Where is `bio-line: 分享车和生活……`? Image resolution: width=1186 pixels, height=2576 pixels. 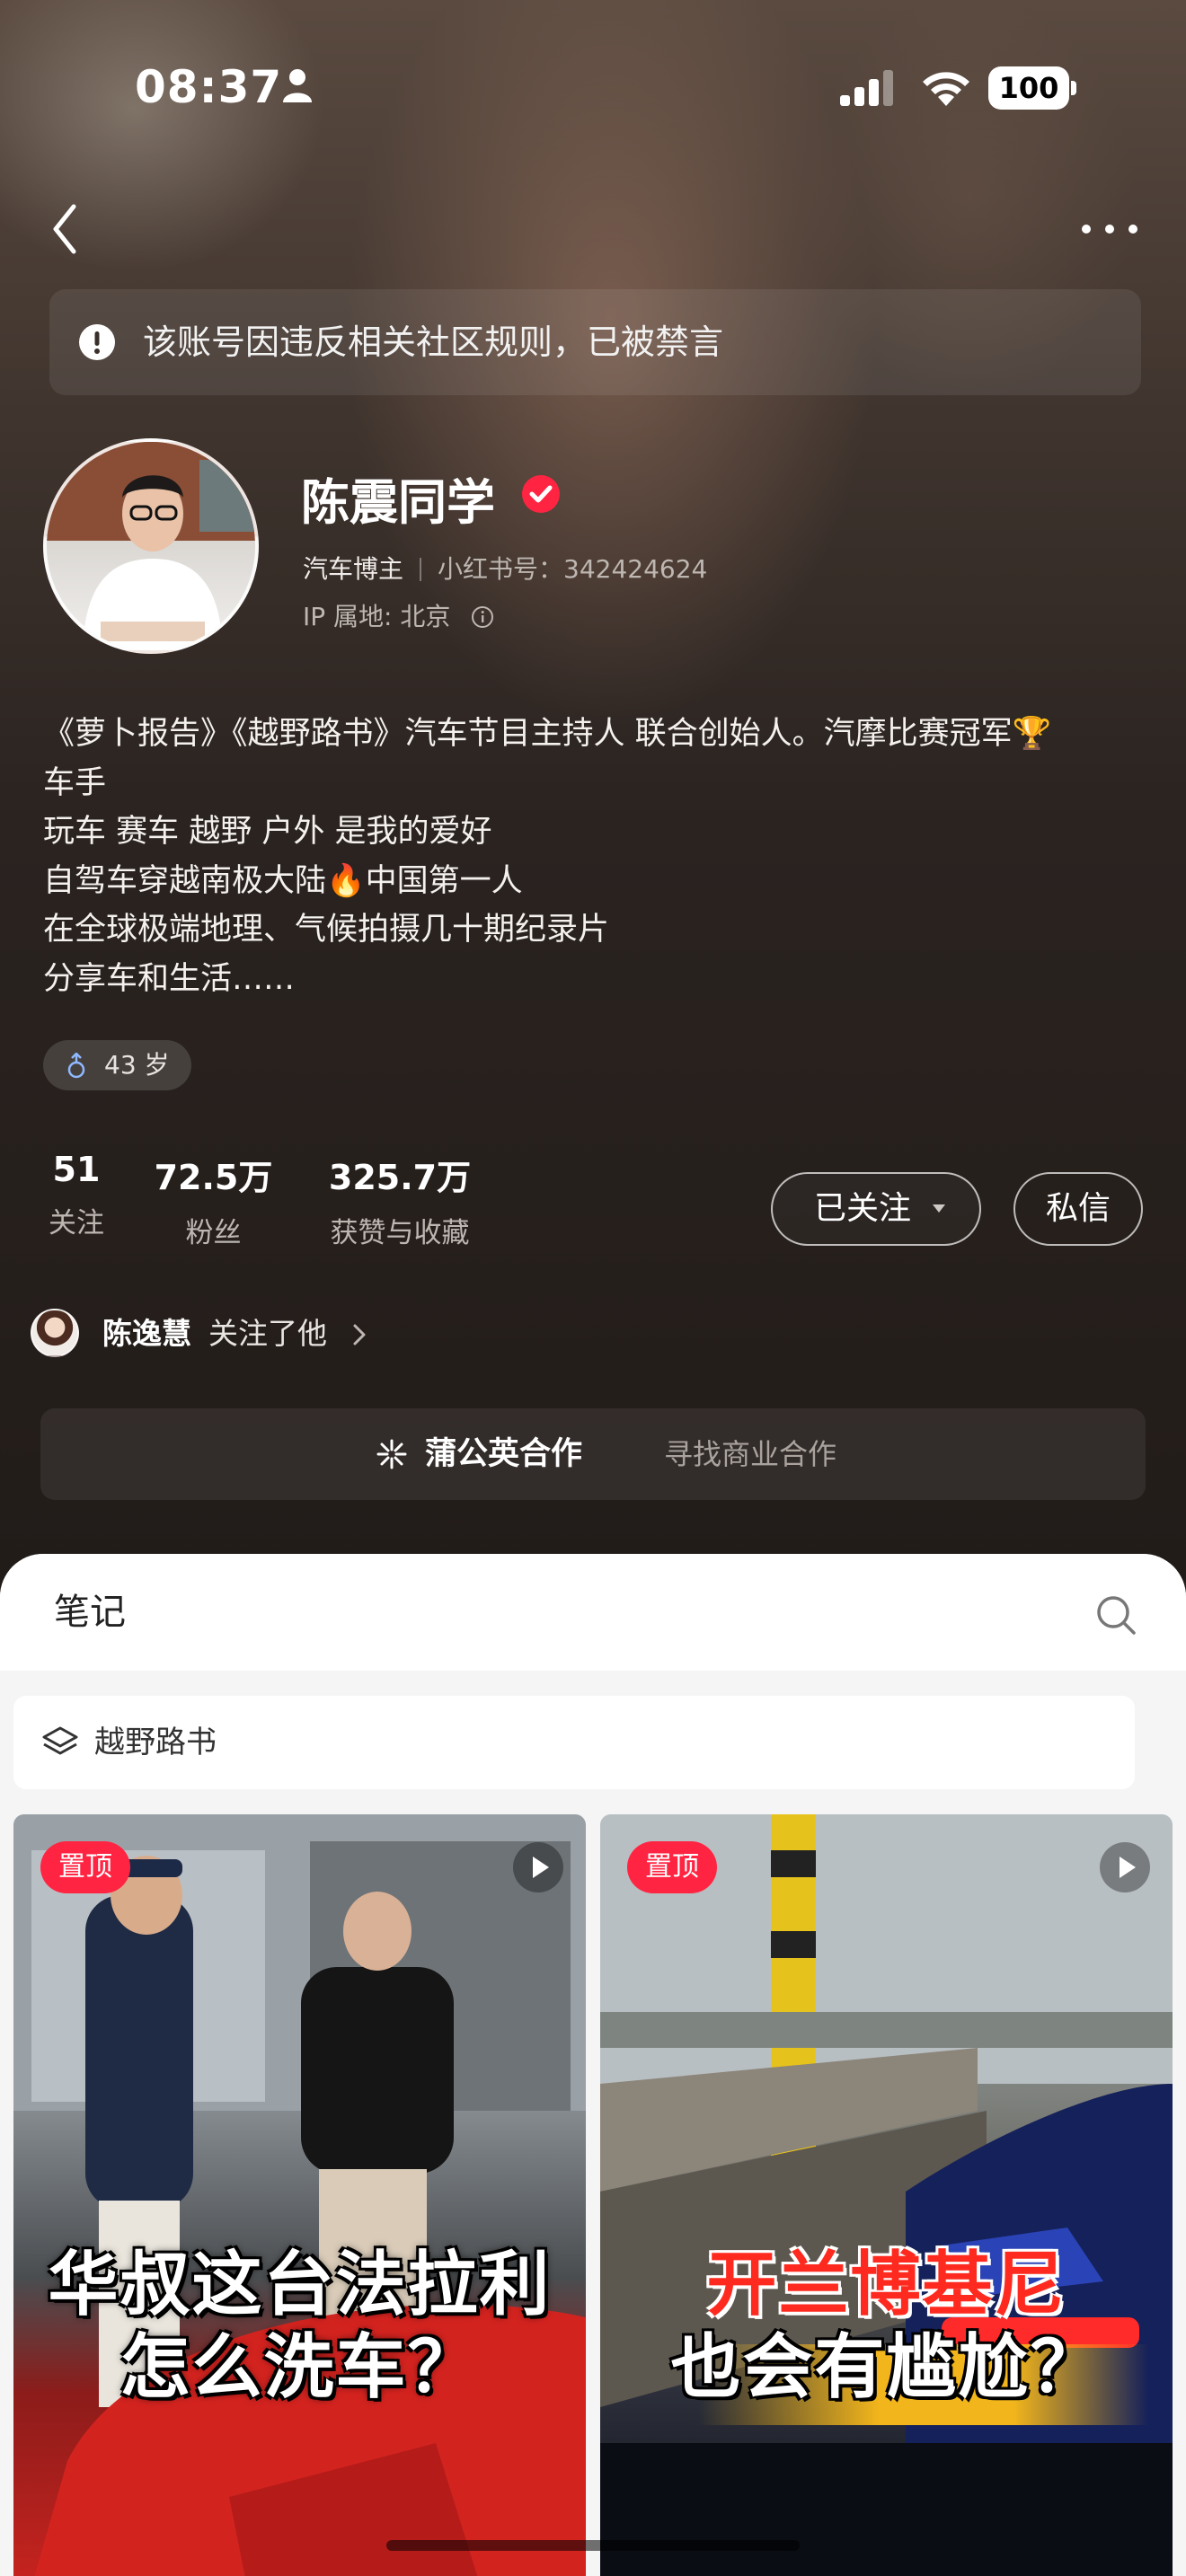
bio-line: 分享车和生活…… is located at coordinates (169, 978).